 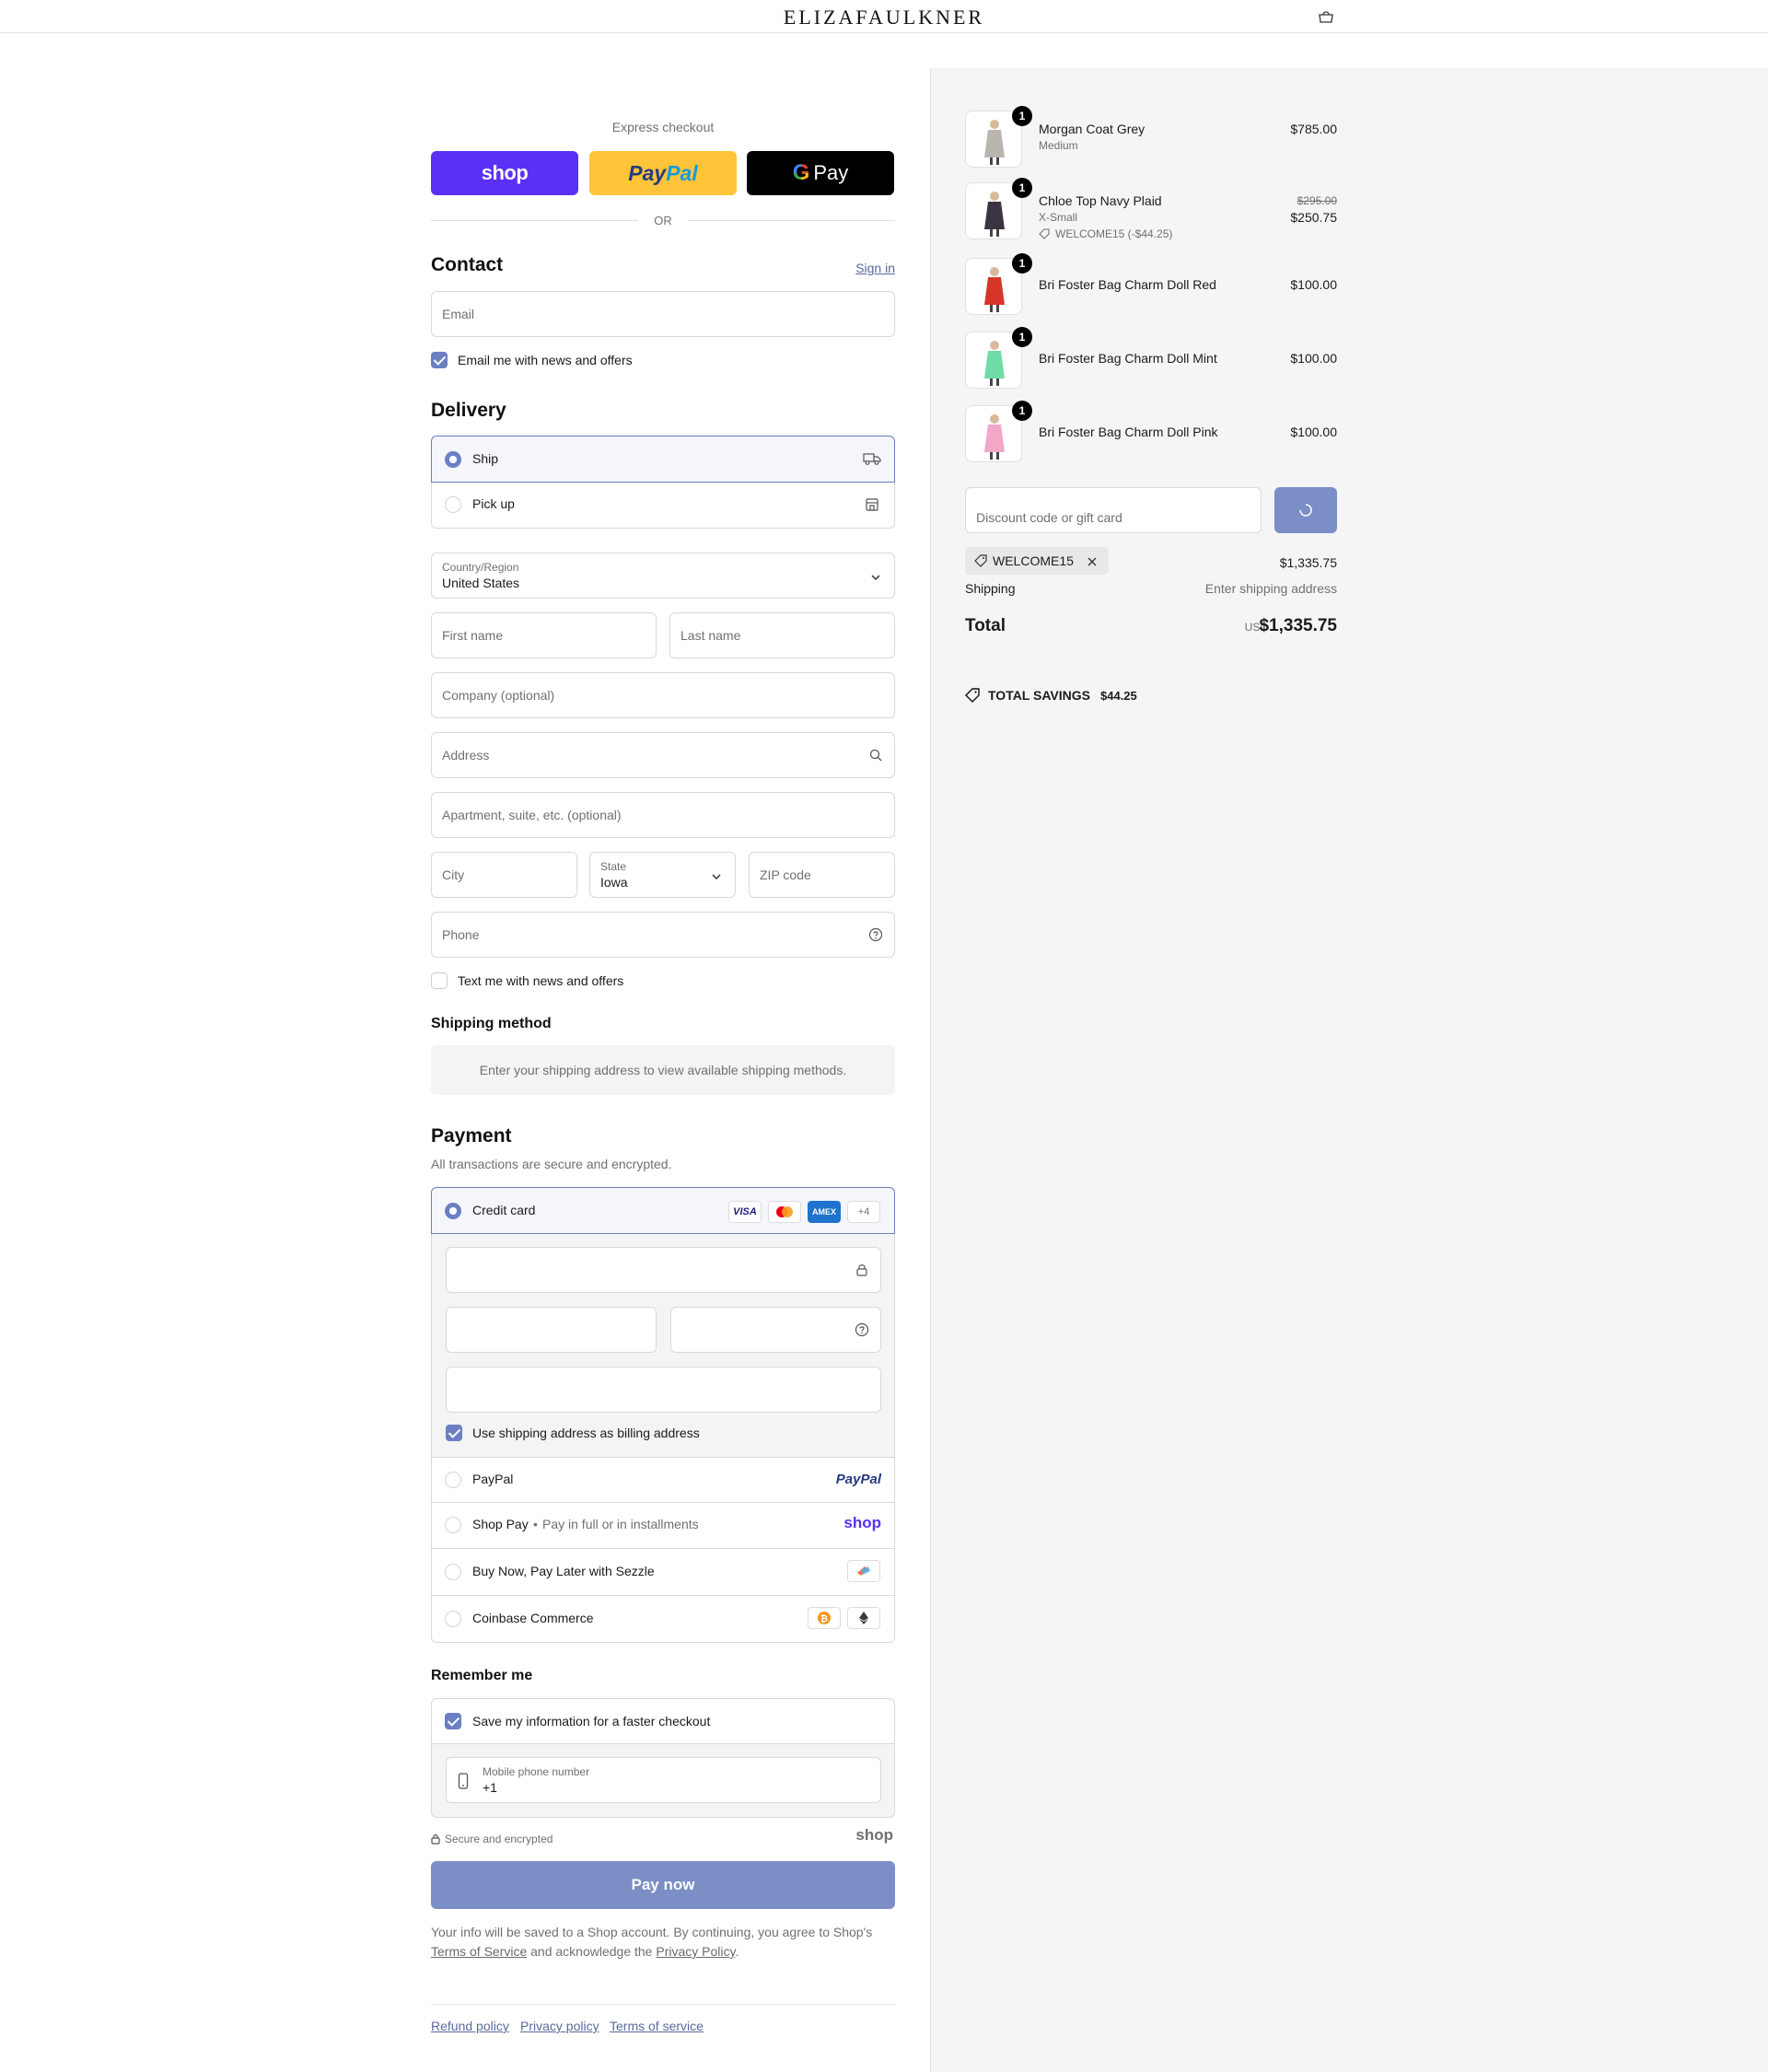 What do you see at coordinates (1326, 16) in the screenshot?
I see `bag-icon` at bounding box center [1326, 16].